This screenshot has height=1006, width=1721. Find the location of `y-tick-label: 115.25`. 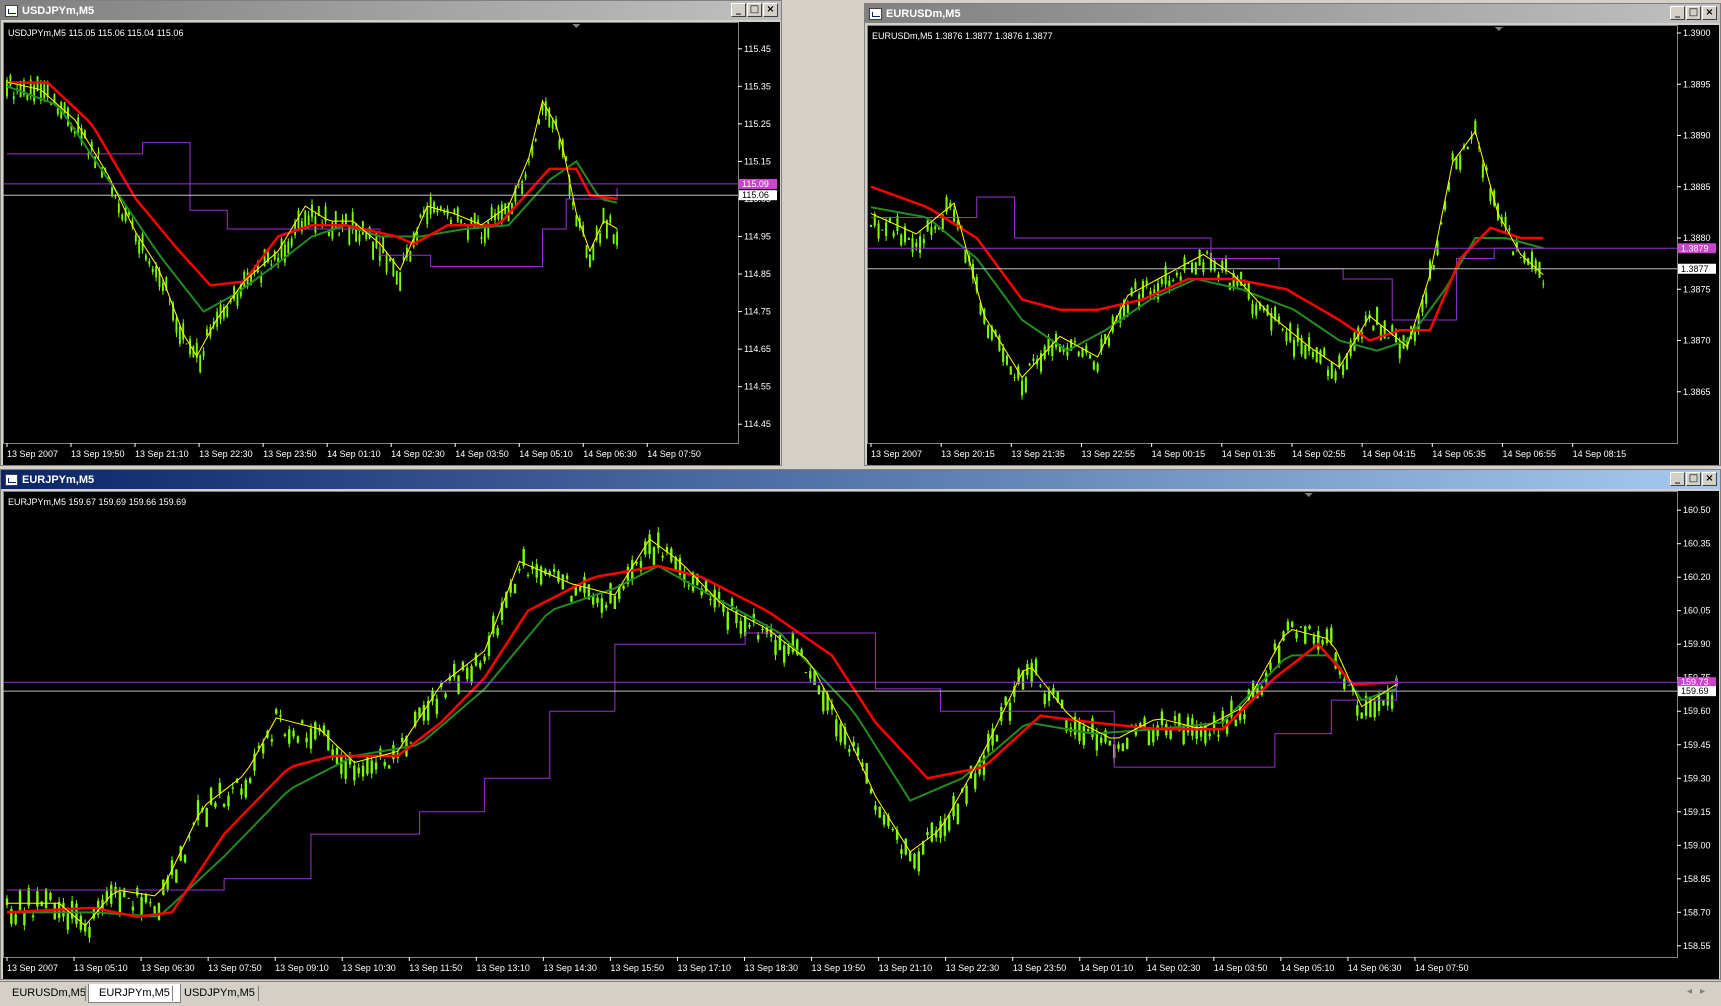

y-tick-label: 115.25 is located at coordinates (757, 124).